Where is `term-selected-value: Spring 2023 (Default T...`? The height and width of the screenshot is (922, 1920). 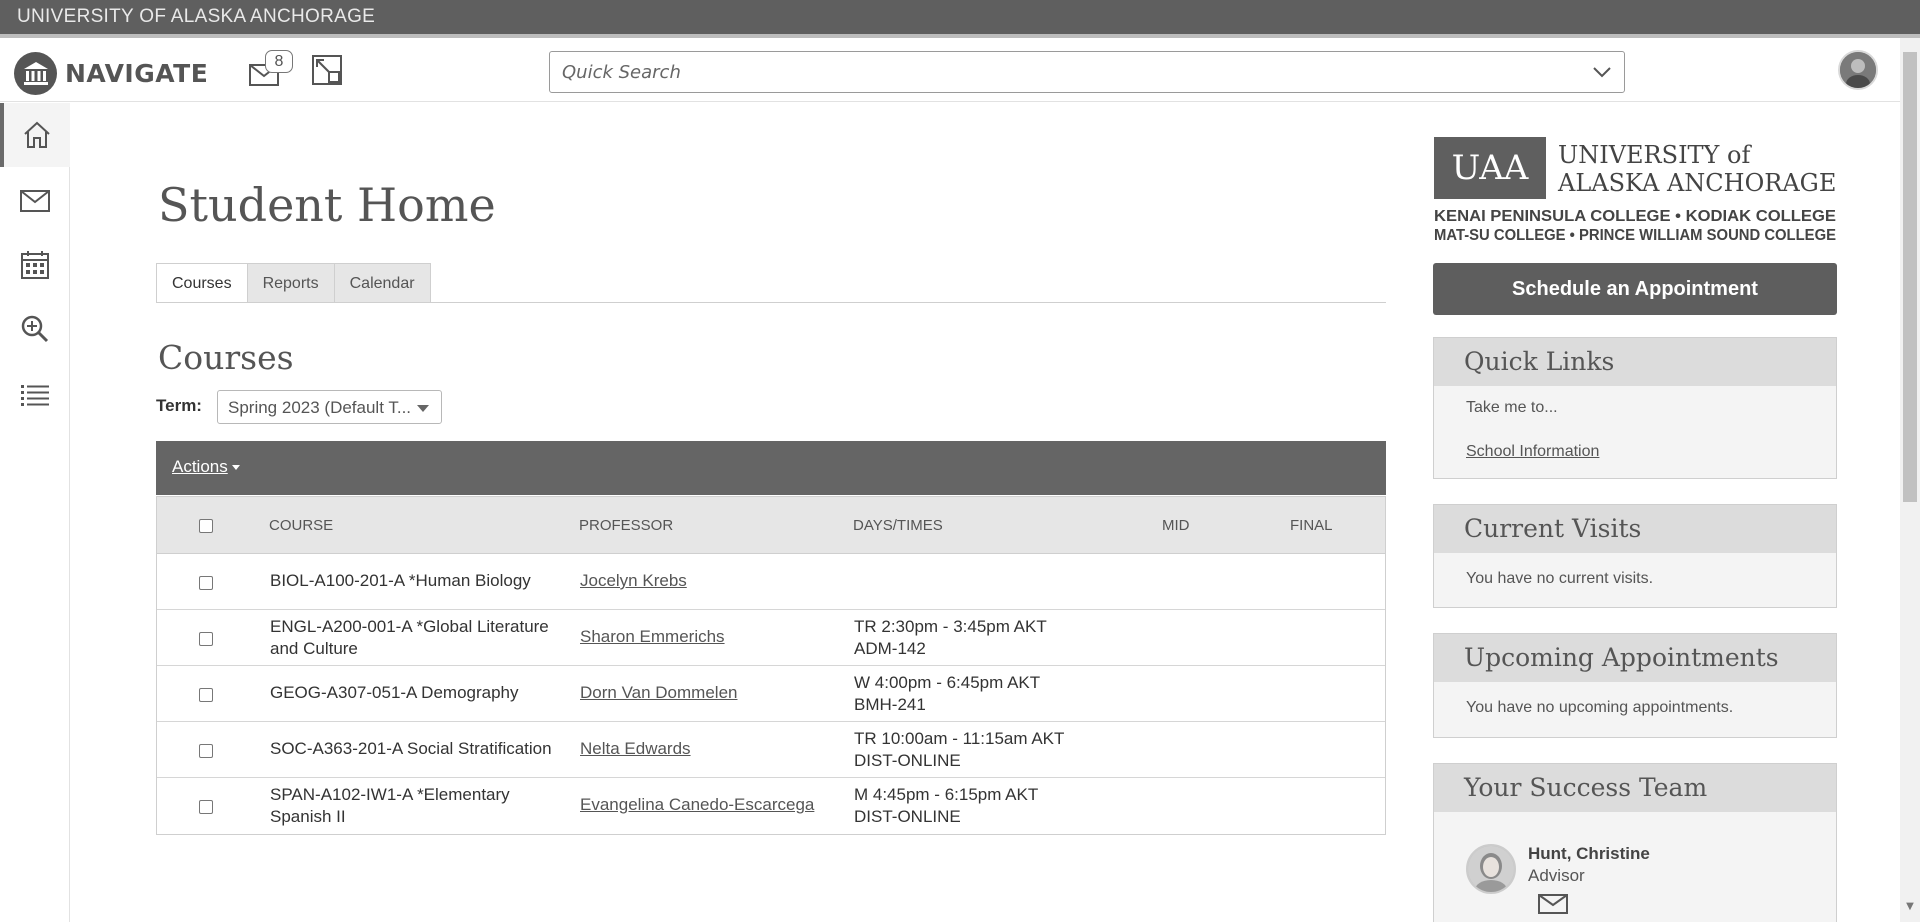
term-selected-value: Spring 2023 (Default T... is located at coordinates (320, 407).